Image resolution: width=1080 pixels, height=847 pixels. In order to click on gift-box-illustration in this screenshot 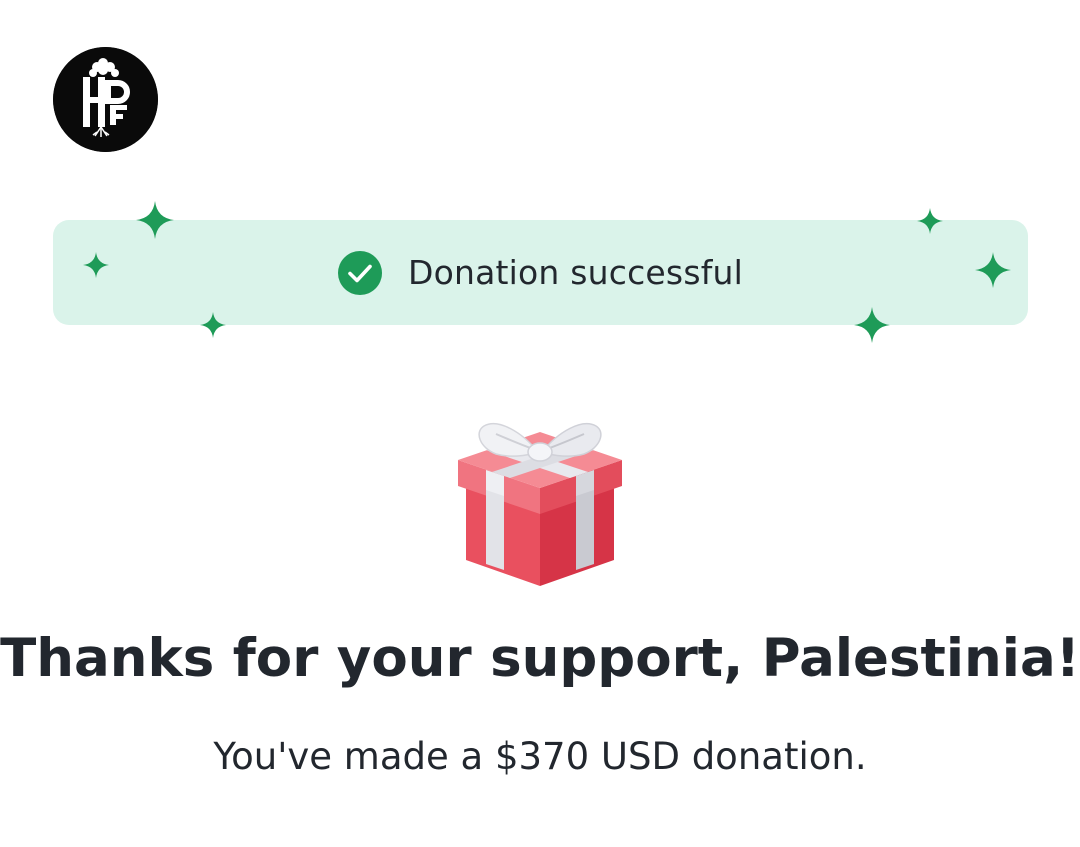, I will do `click(540, 502)`.